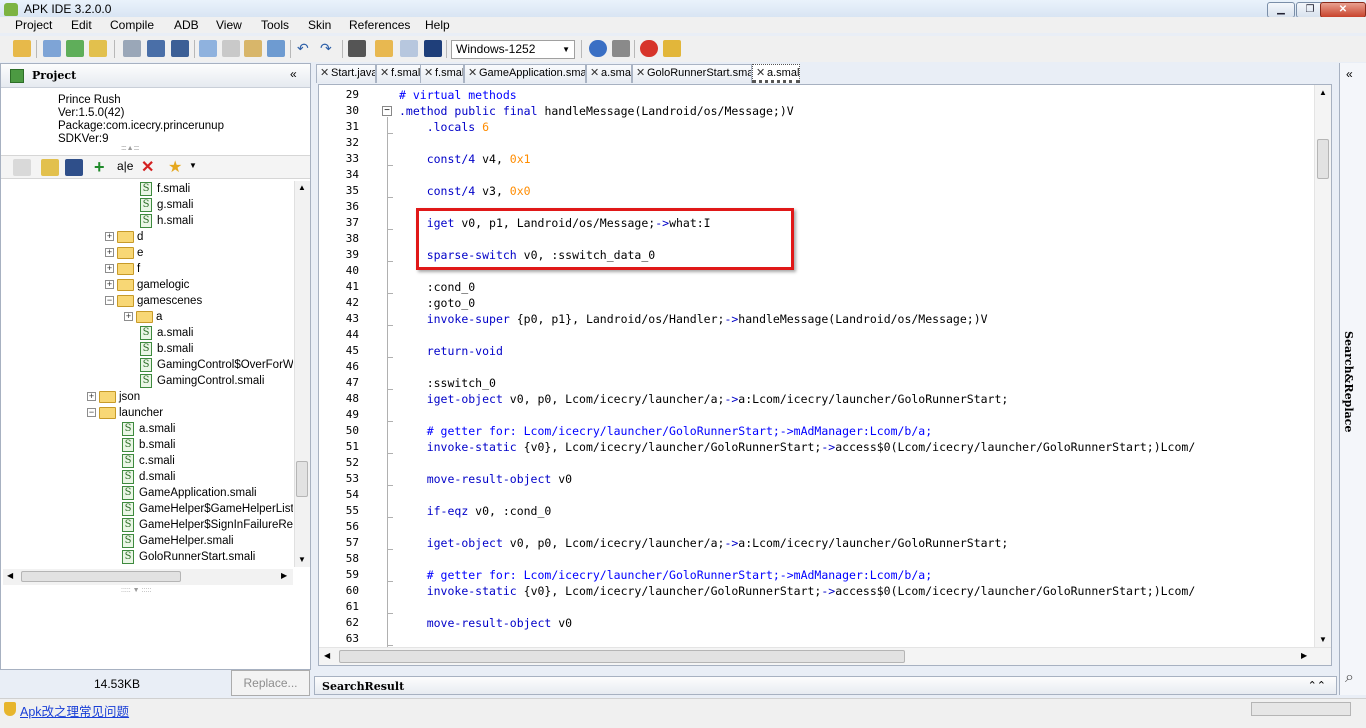 The image size is (1366, 728). I want to click on tree-horizontal-scrollbar: ◀ ▶, so click(148, 577).